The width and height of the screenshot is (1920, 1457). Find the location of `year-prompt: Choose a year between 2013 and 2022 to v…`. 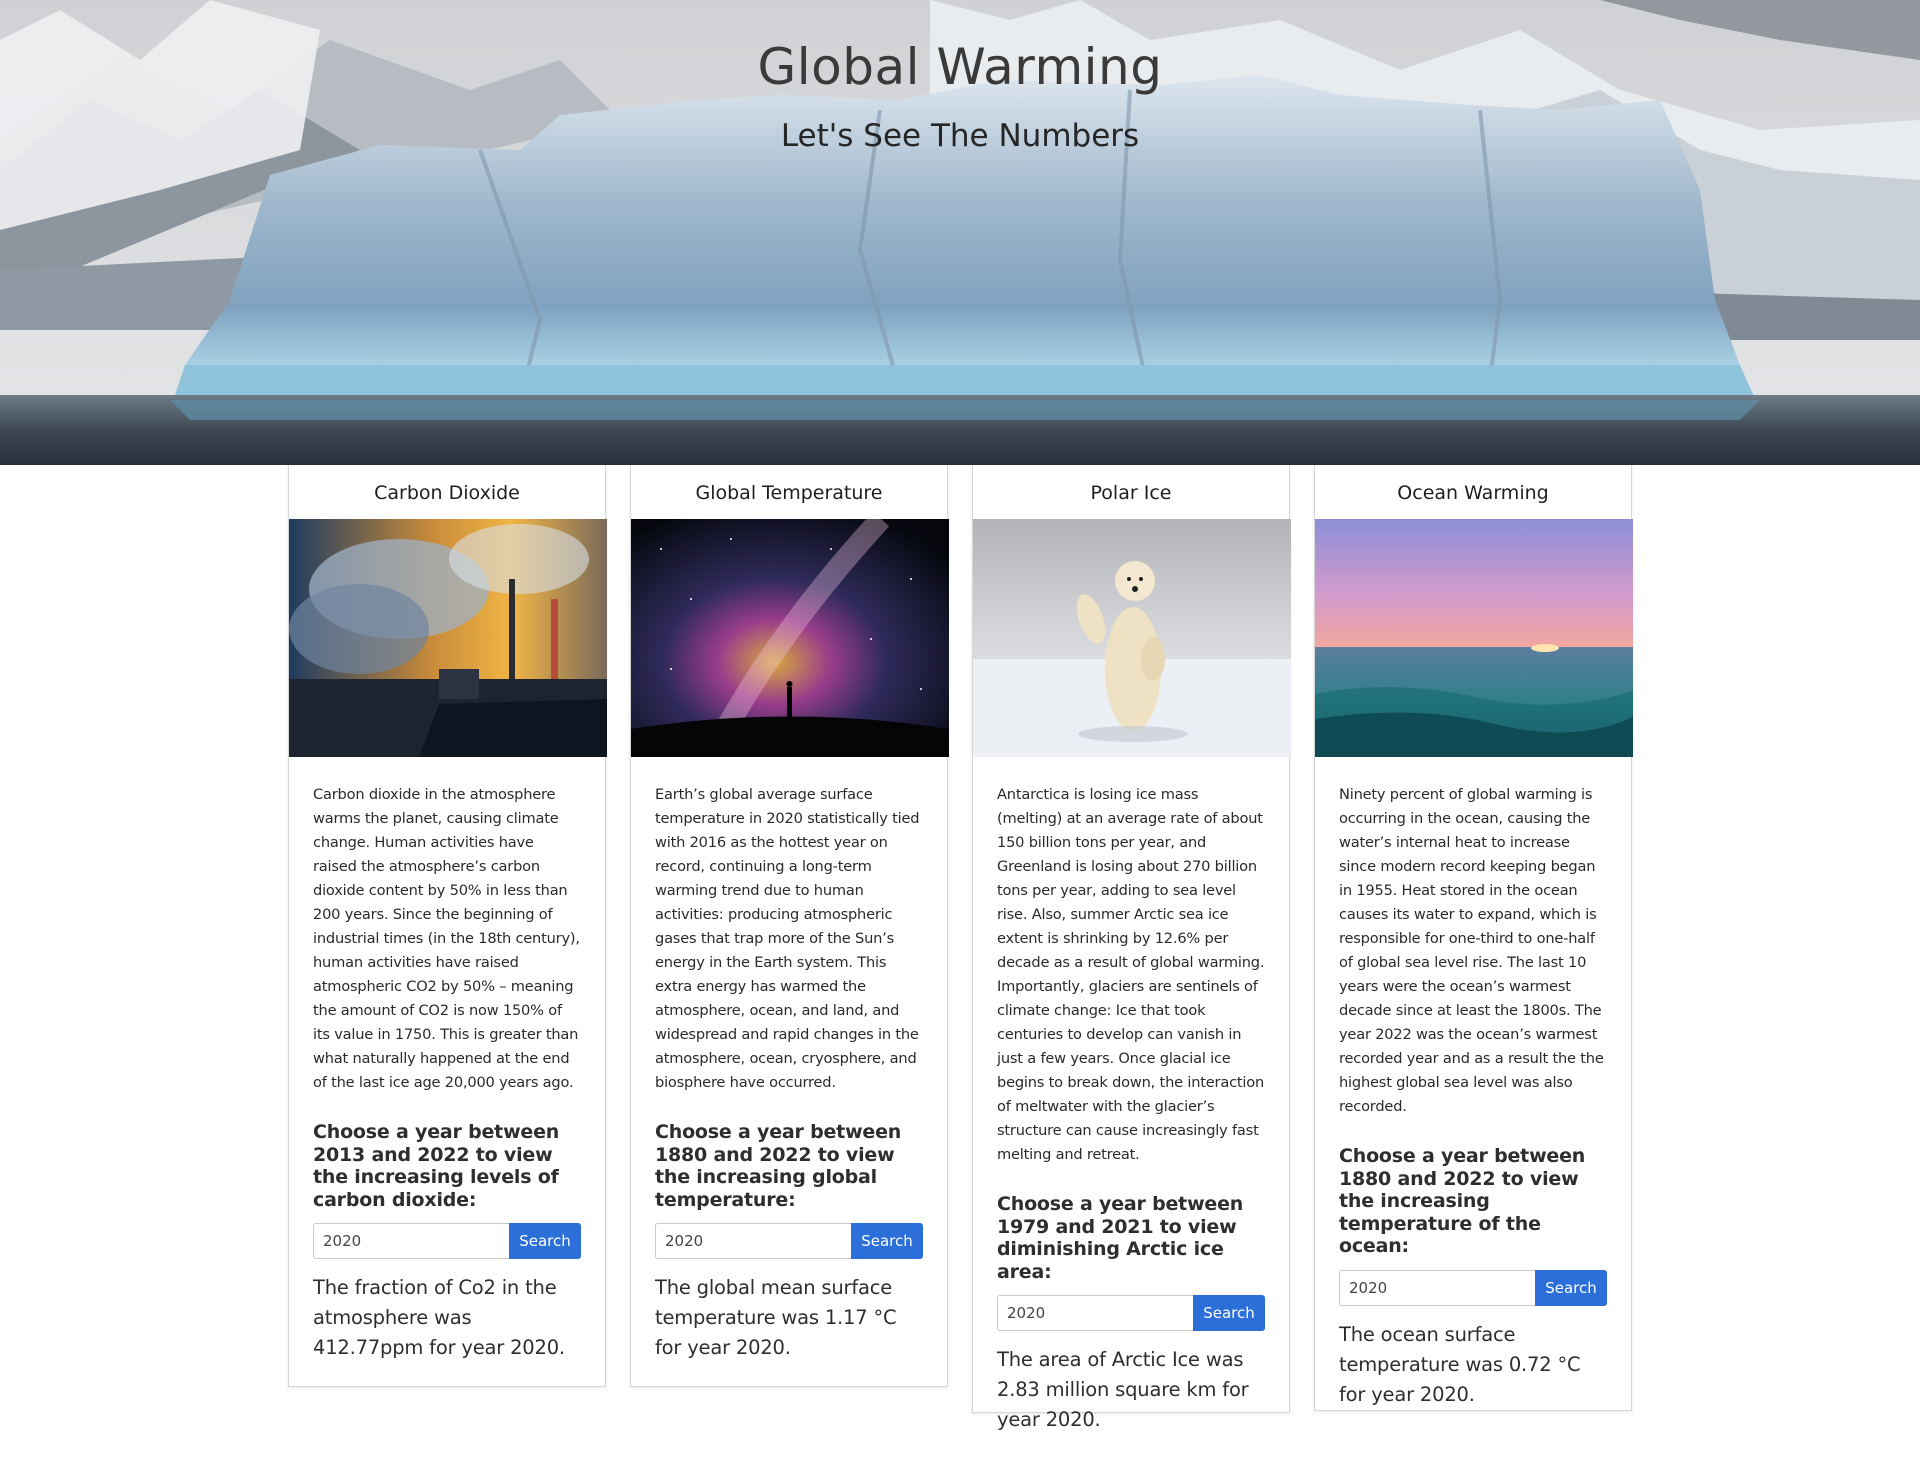

year-prompt: Choose a year between 2013 and 2022 to v… is located at coordinates (436, 1166).